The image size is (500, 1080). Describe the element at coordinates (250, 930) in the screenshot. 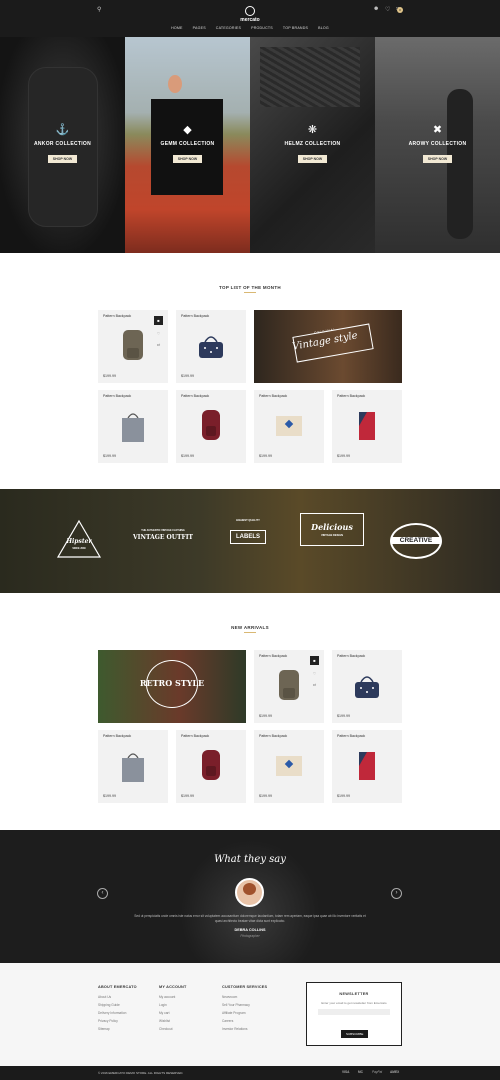

I see `testimonial-name: DEBRA COLLINS` at that location.